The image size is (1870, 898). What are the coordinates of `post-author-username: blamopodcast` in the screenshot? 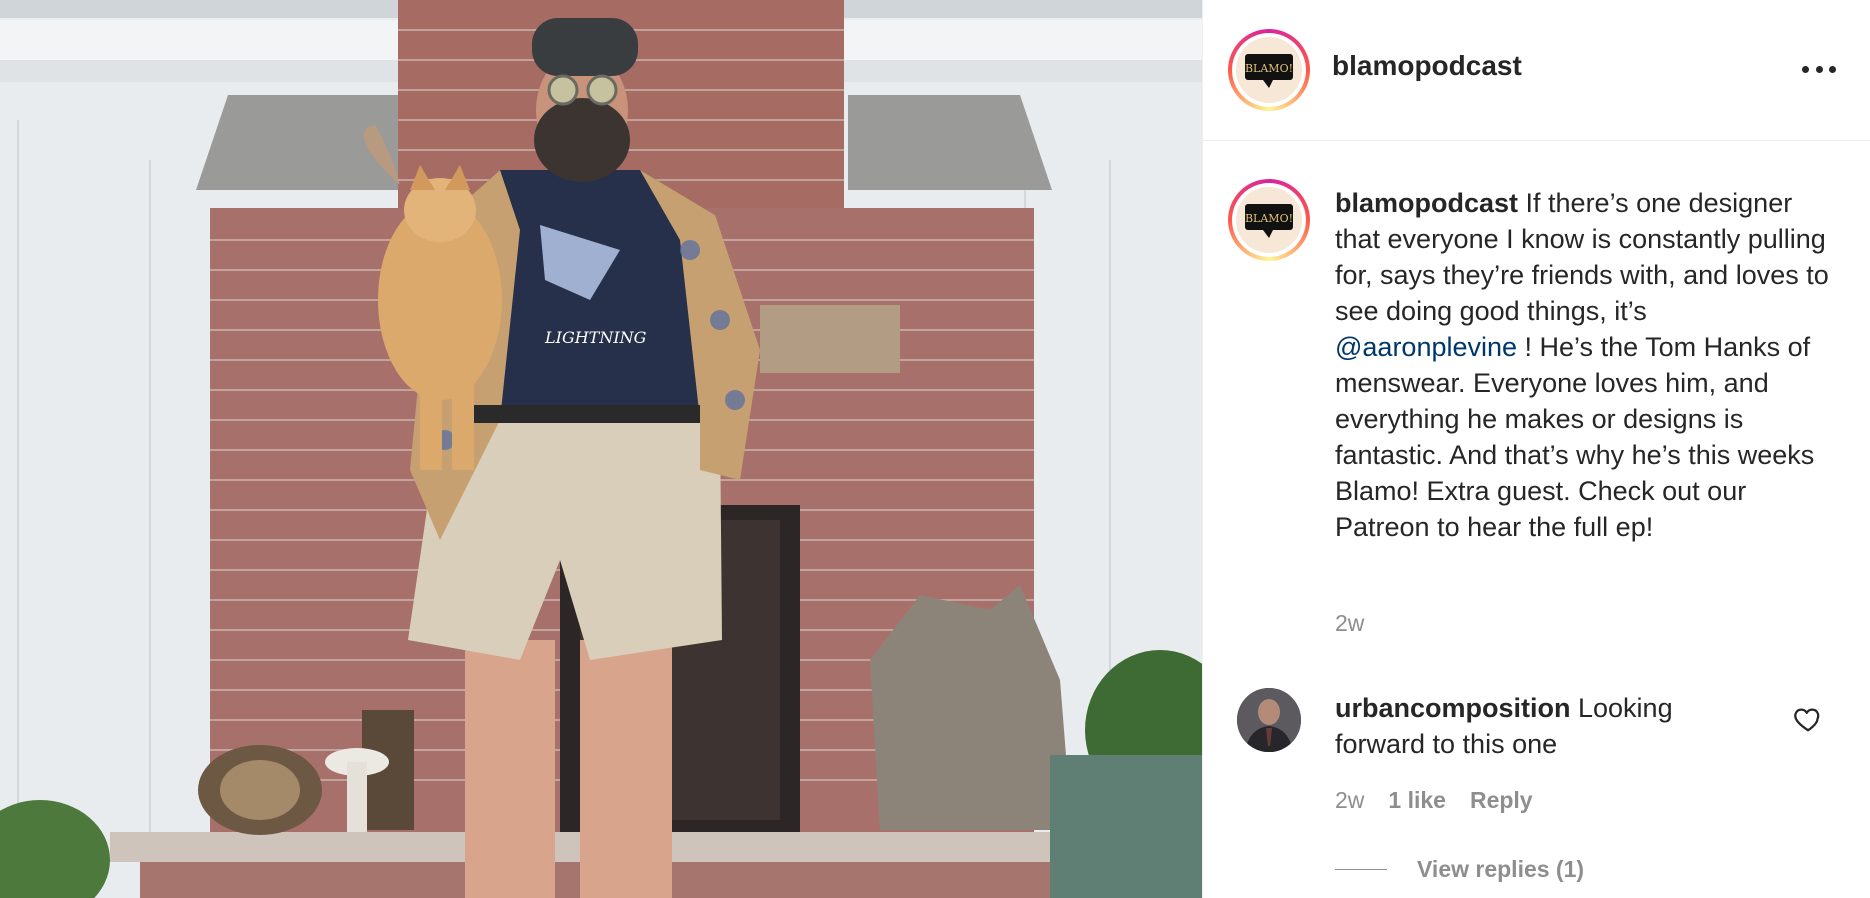 It's located at (1427, 66).